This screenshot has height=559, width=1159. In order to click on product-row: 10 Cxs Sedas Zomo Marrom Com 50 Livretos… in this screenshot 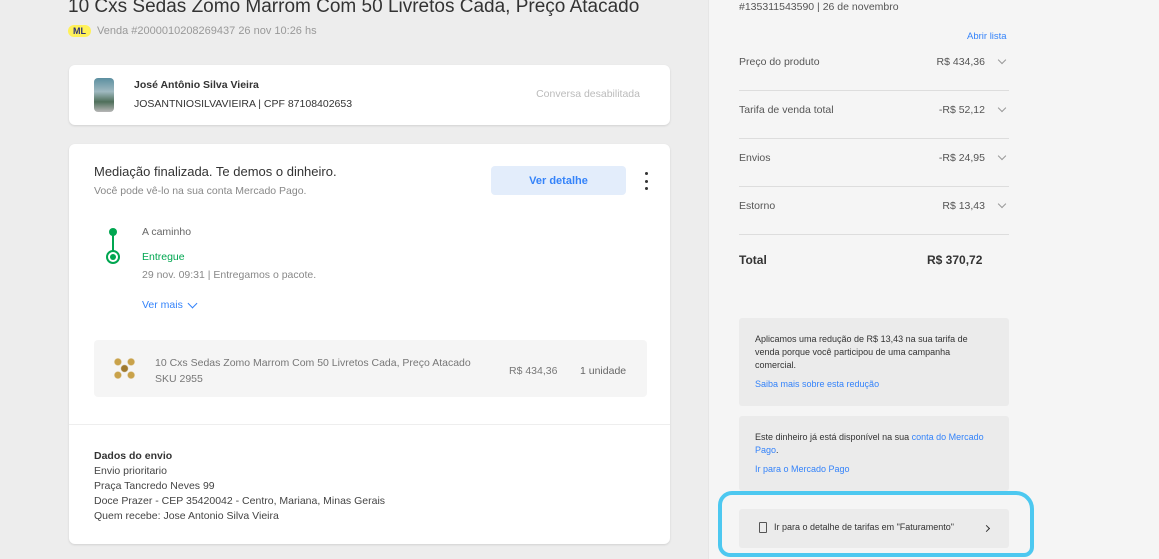, I will do `click(370, 368)`.